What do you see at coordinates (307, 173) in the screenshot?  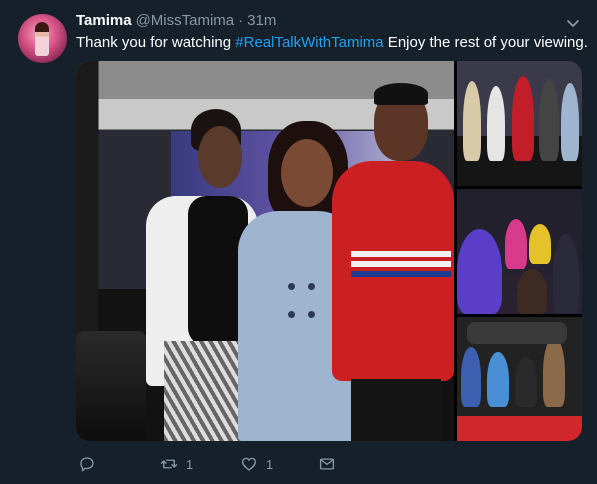 I see `photo-host-head` at bounding box center [307, 173].